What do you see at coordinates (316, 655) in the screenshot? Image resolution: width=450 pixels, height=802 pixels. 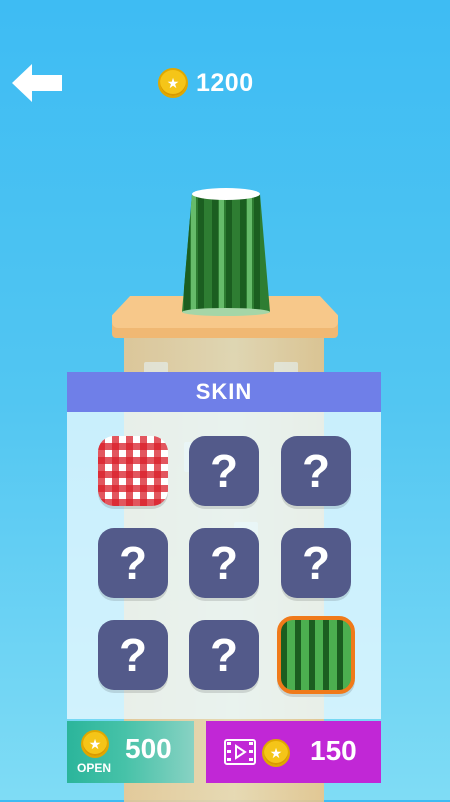 I see `skin-slot-watermelon-selected` at bounding box center [316, 655].